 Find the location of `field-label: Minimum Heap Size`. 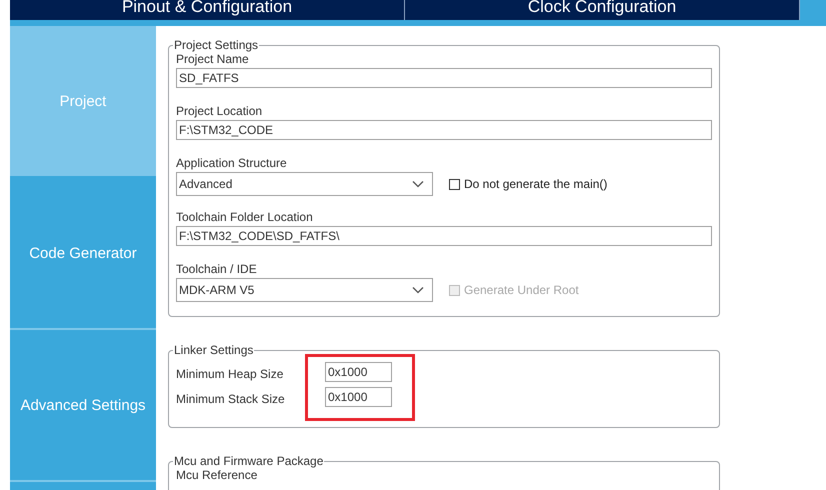

field-label: Minimum Heap Size is located at coordinates (230, 374).